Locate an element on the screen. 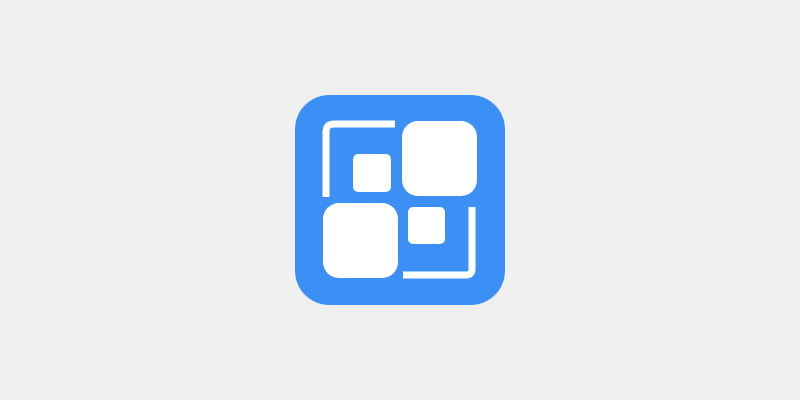 This screenshot has height=400, width=800. app-icon is located at coordinates (400, 200).